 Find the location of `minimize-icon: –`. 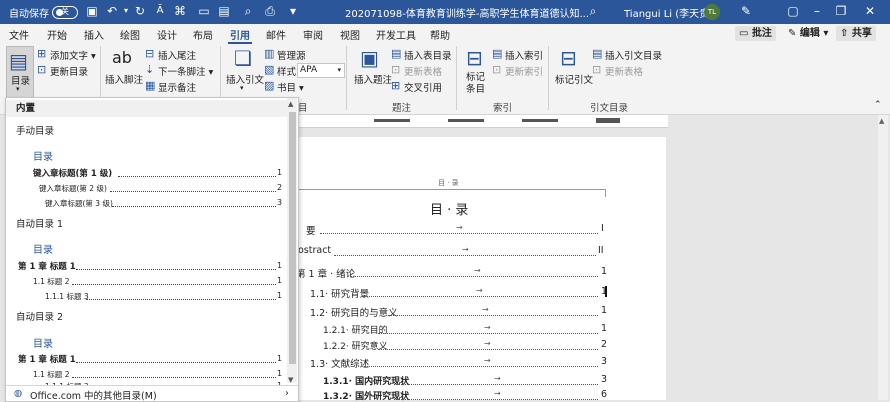

minimize-icon: – is located at coordinates (817, 11).